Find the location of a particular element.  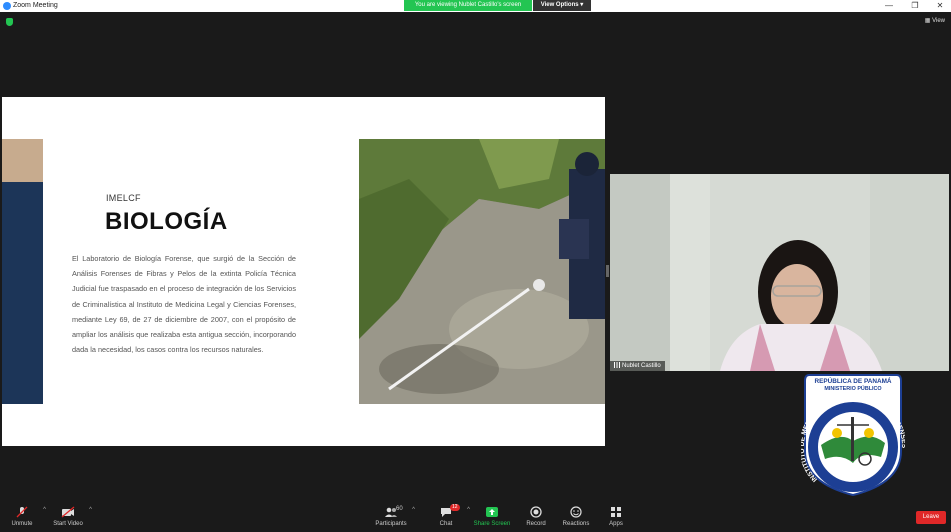

view-button: ▦ View is located at coordinates (935, 20).